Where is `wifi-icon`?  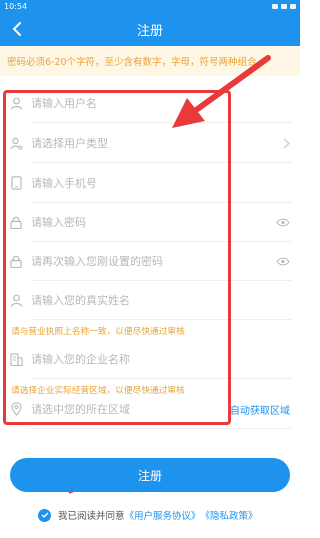 wifi-icon is located at coordinates (284, 6).